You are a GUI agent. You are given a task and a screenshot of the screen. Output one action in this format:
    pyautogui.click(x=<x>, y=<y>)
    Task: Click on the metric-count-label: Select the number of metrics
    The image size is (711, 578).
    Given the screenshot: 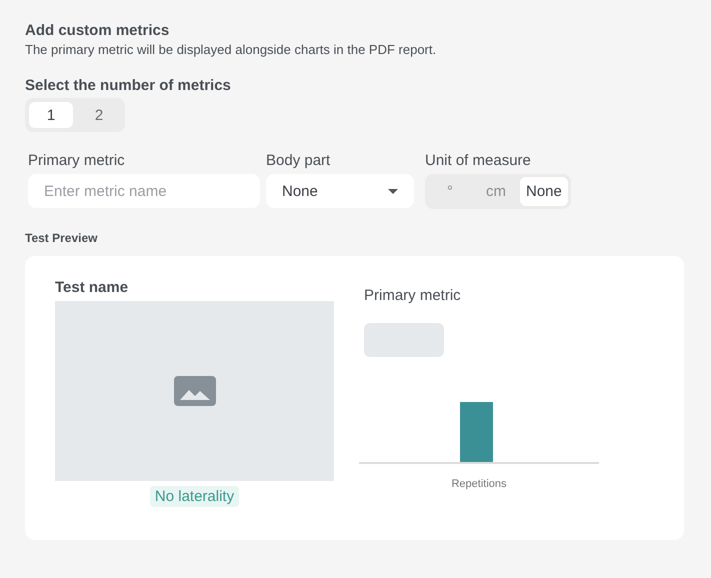 What is the action you would take?
    pyautogui.click(x=128, y=85)
    